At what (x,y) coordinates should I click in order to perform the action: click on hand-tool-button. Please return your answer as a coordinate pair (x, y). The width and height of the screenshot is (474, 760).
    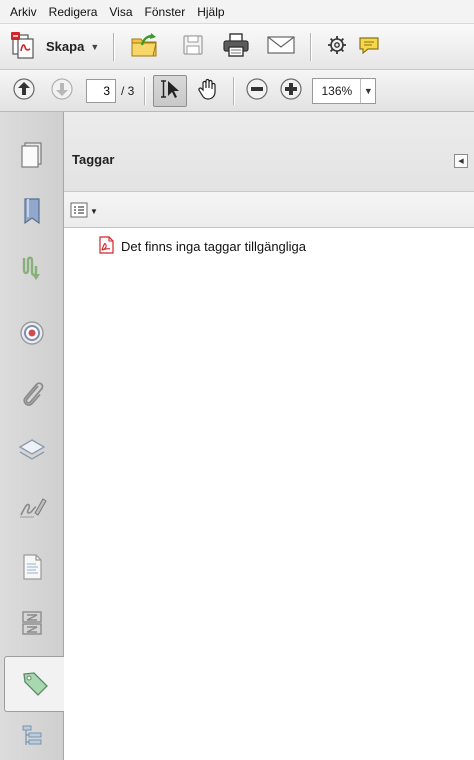
    Looking at the image, I should click on (208, 90).